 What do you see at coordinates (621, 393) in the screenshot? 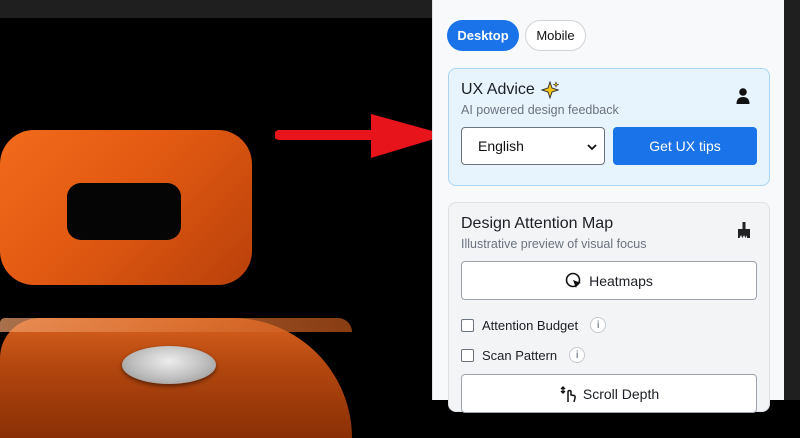
I see `scroll-depth-label: Scroll Depth` at bounding box center [621, 393].